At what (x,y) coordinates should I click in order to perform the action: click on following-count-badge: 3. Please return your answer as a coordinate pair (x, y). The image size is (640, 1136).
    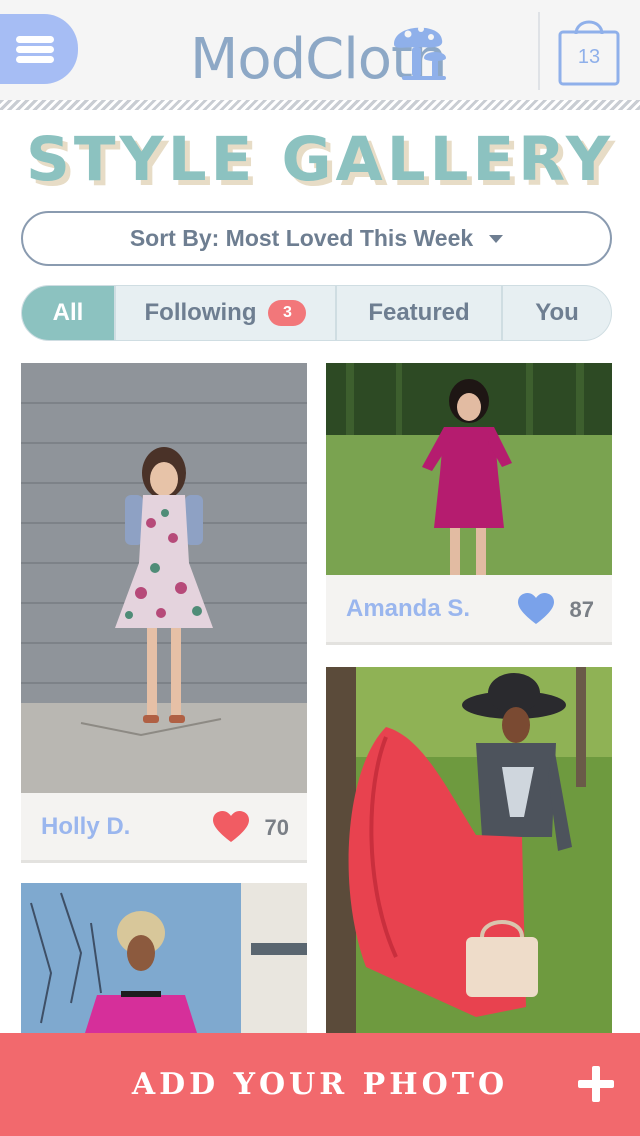
    Looking at the image, I should click on (287, 313).